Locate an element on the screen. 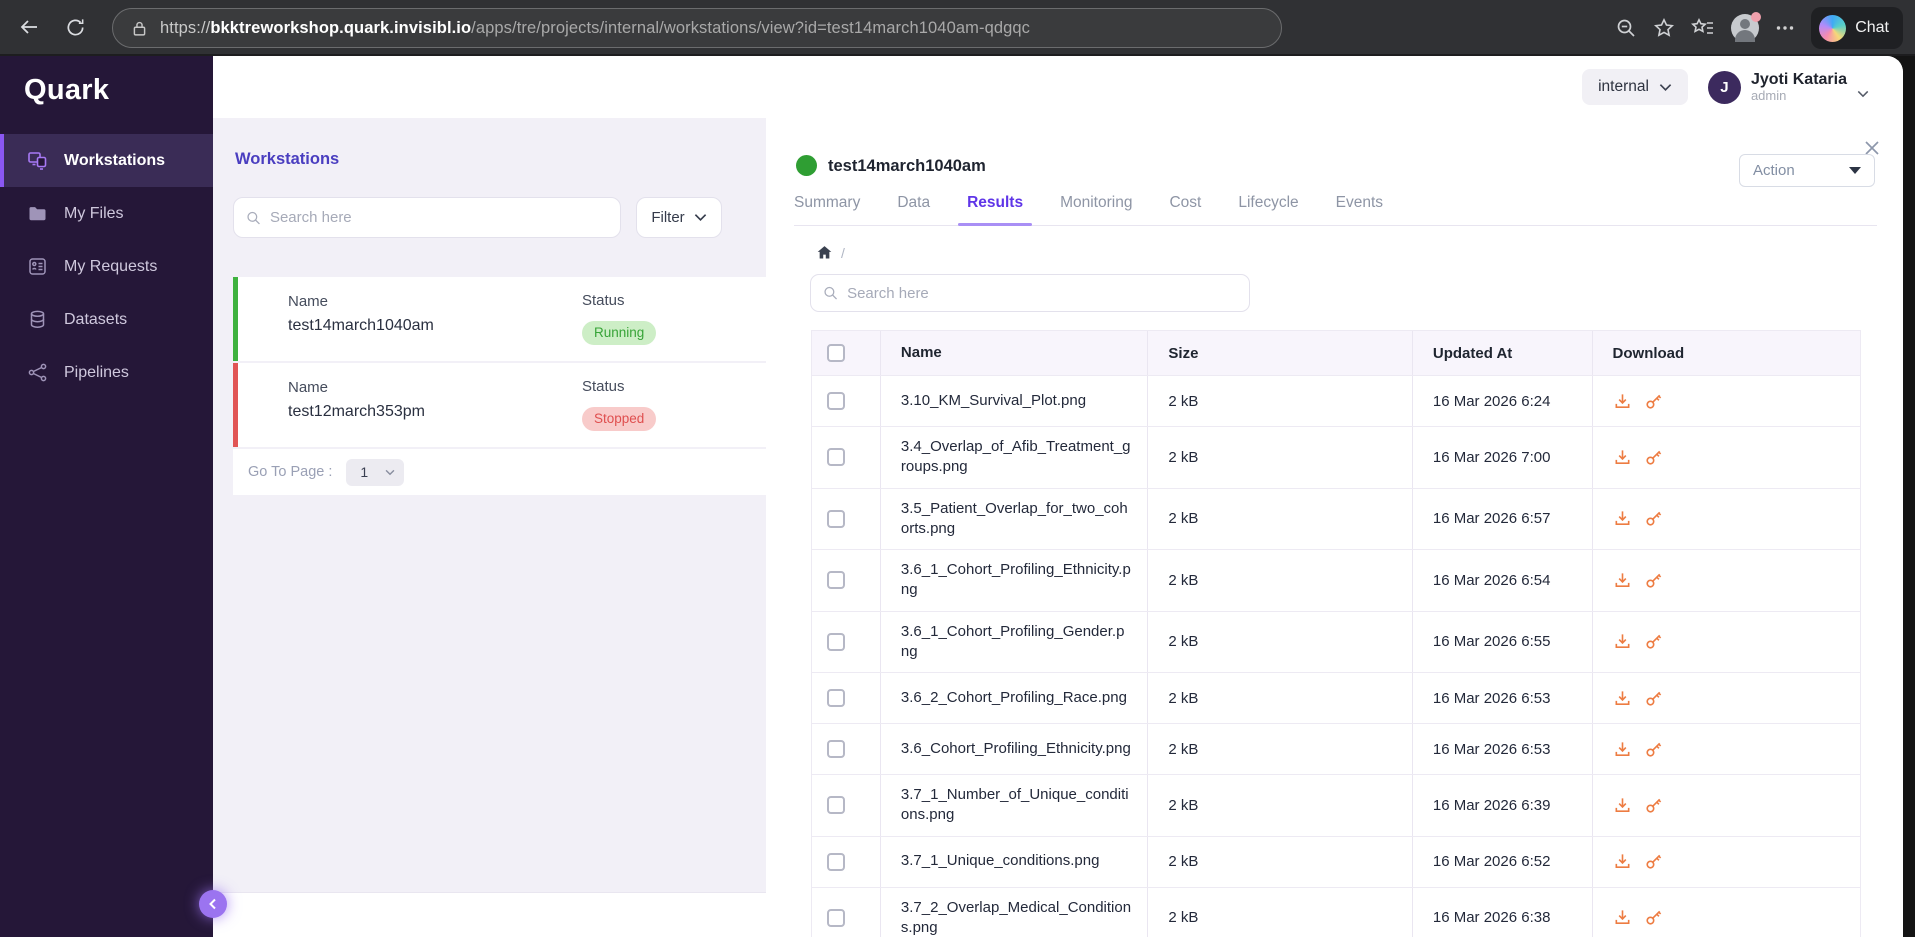 The width and height of the screenshot is (1915, 937). user-menu: J Jyoti Kataria admin is located at coordinates (1788, 87).